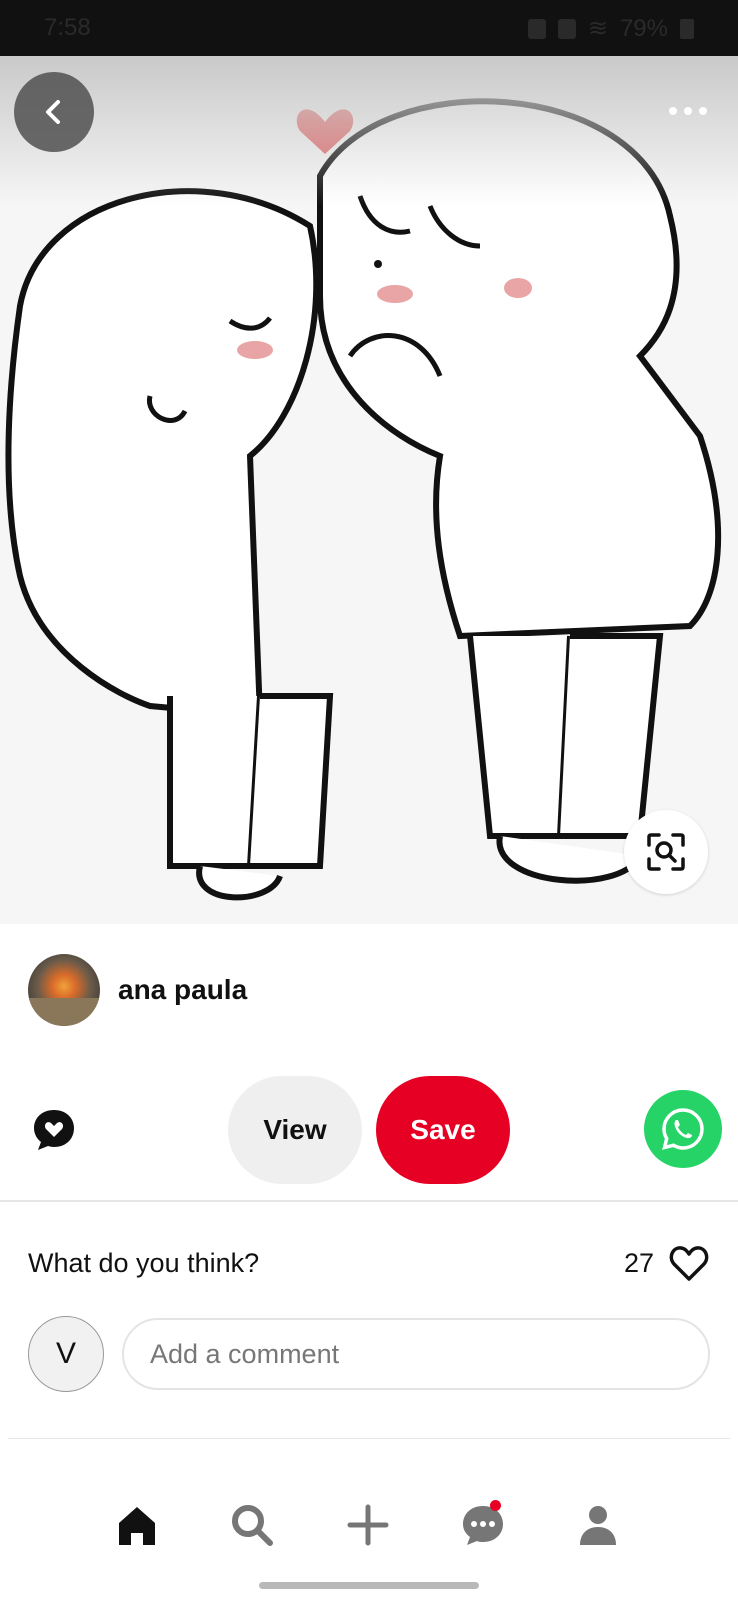  What do you see at coordinates (66, 1354) in the screenshot?
I see `current-user-avatar: V` at bounding box center [66, 1354].